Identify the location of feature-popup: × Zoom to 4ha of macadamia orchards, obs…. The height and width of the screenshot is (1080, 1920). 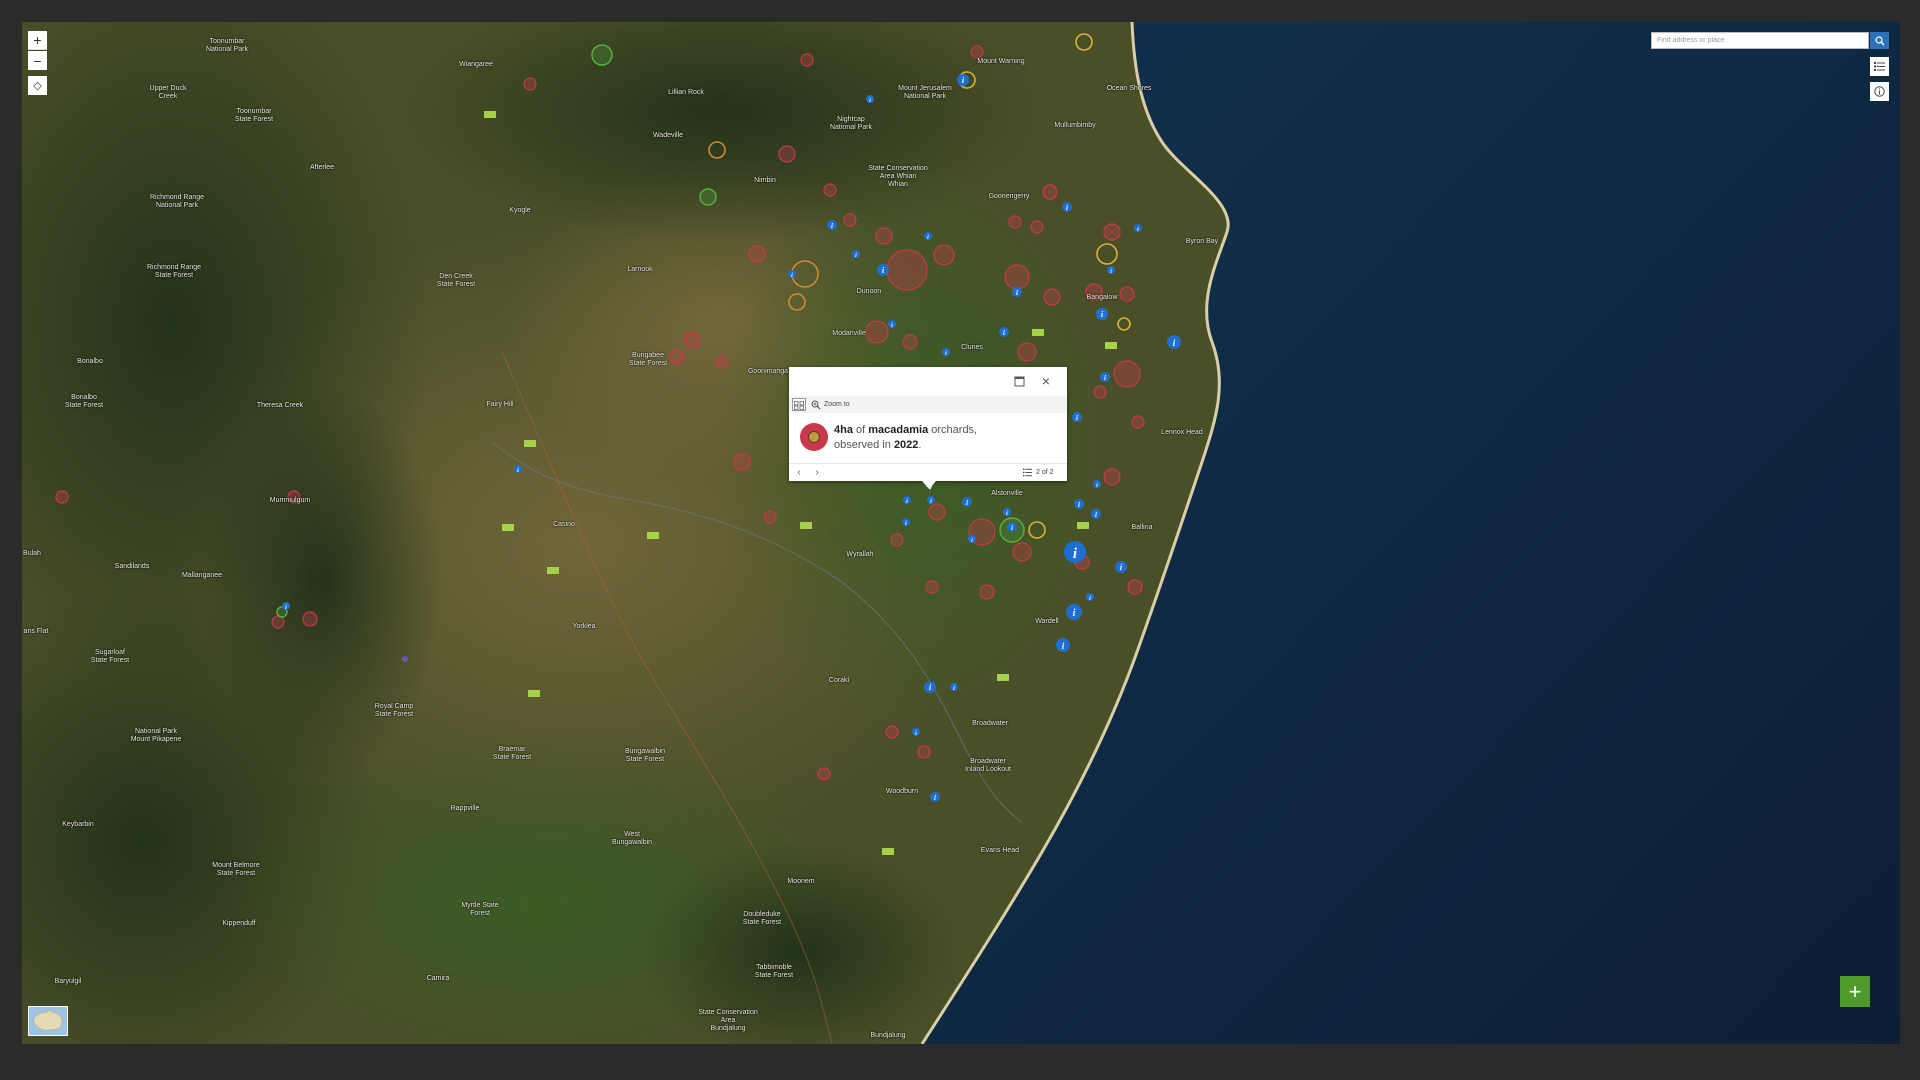
(928, 428).